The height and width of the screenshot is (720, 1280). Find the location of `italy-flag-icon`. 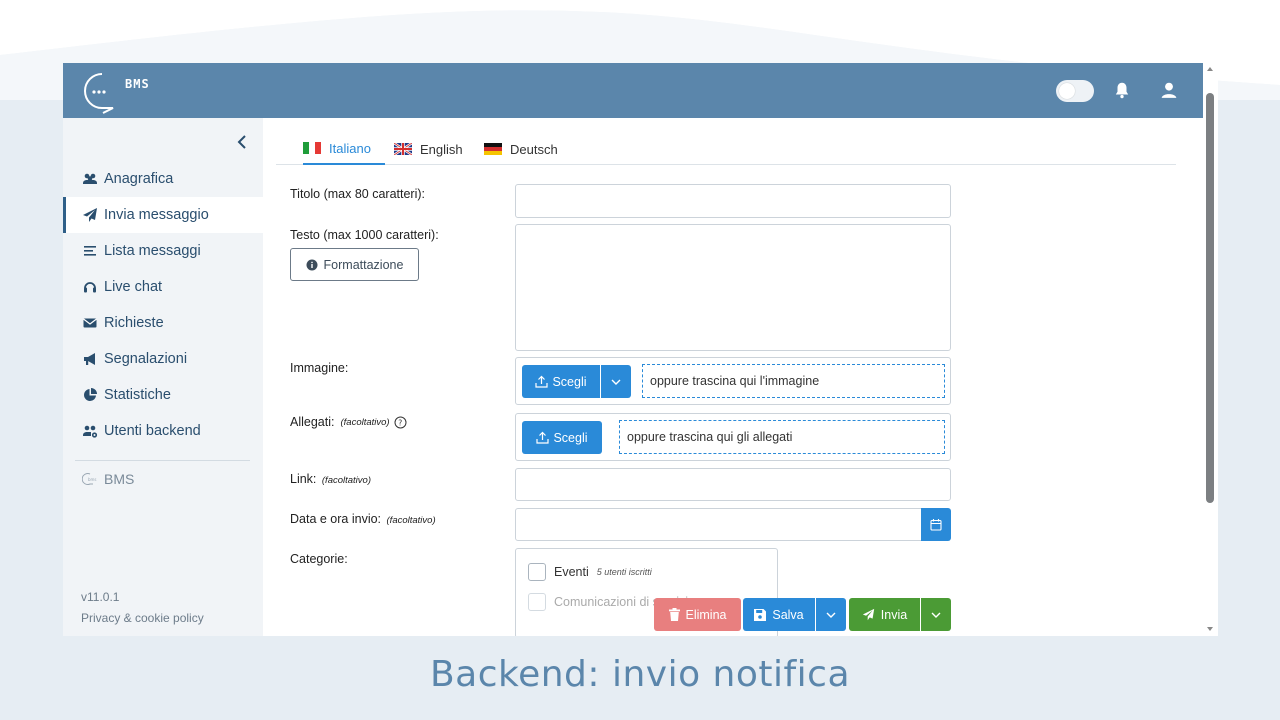

italy-flag-icon is located at coordinates (312, 148).